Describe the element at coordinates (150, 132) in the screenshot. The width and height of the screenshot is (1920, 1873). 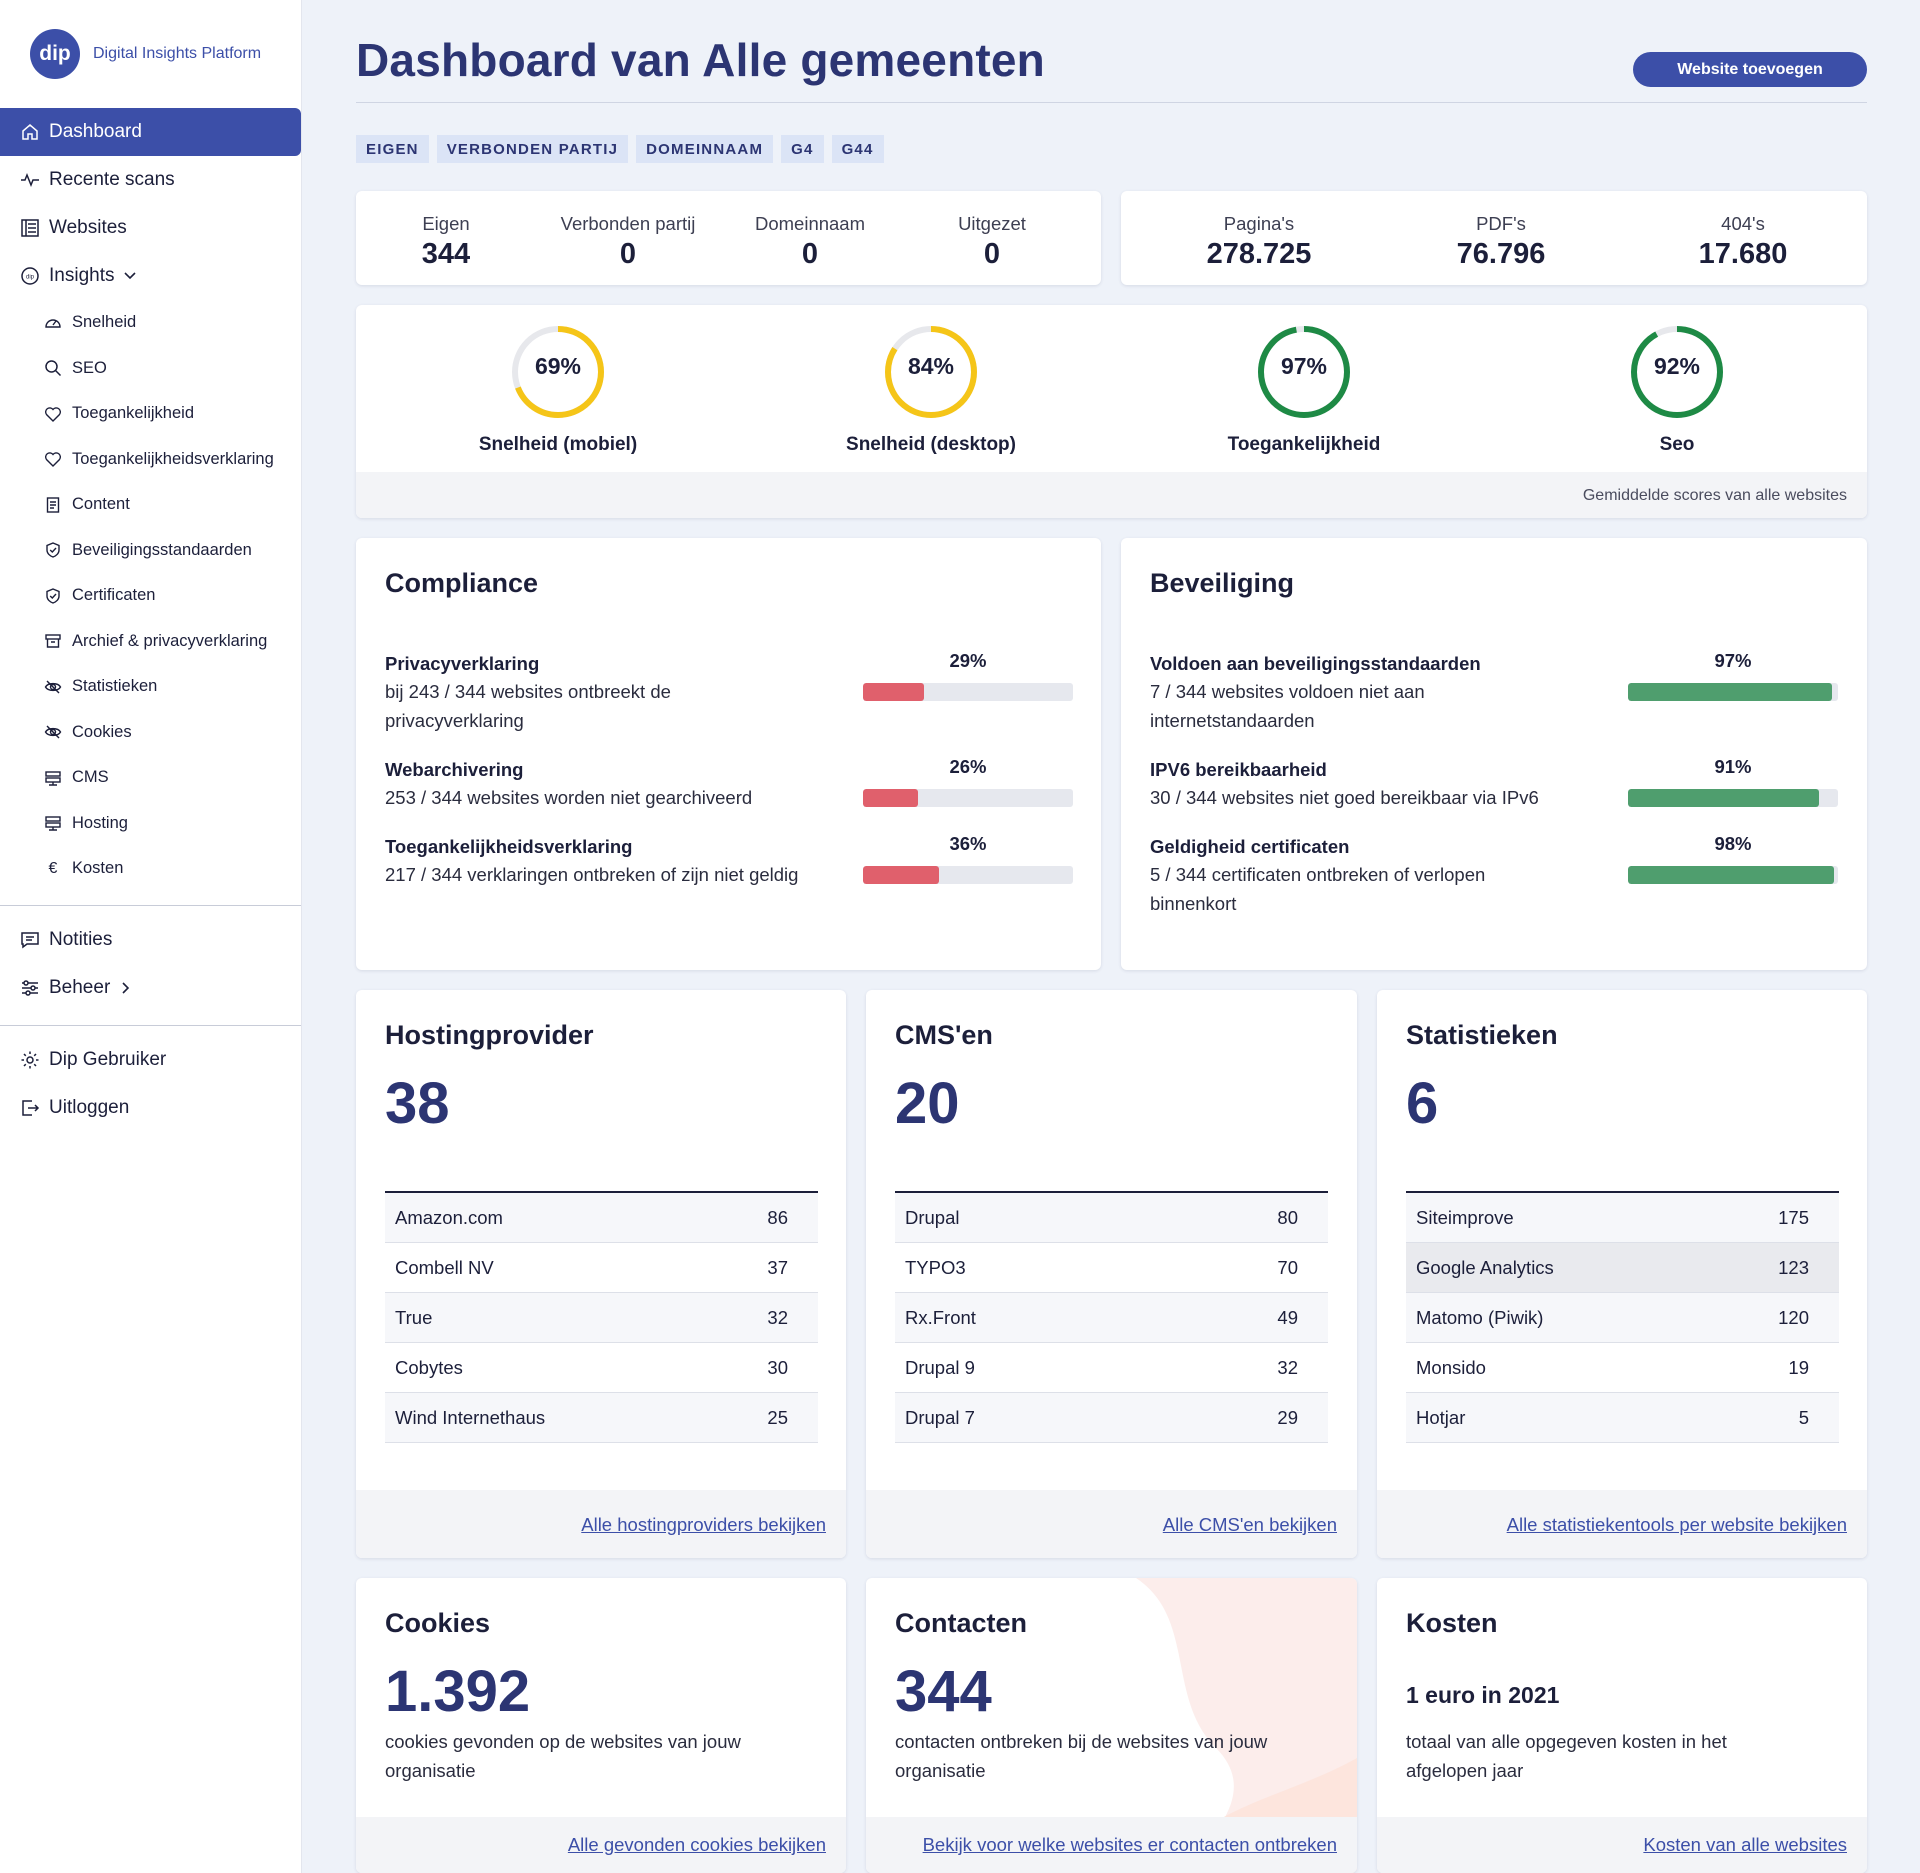
I see `nav-dashboard: Dashboard` at that location.